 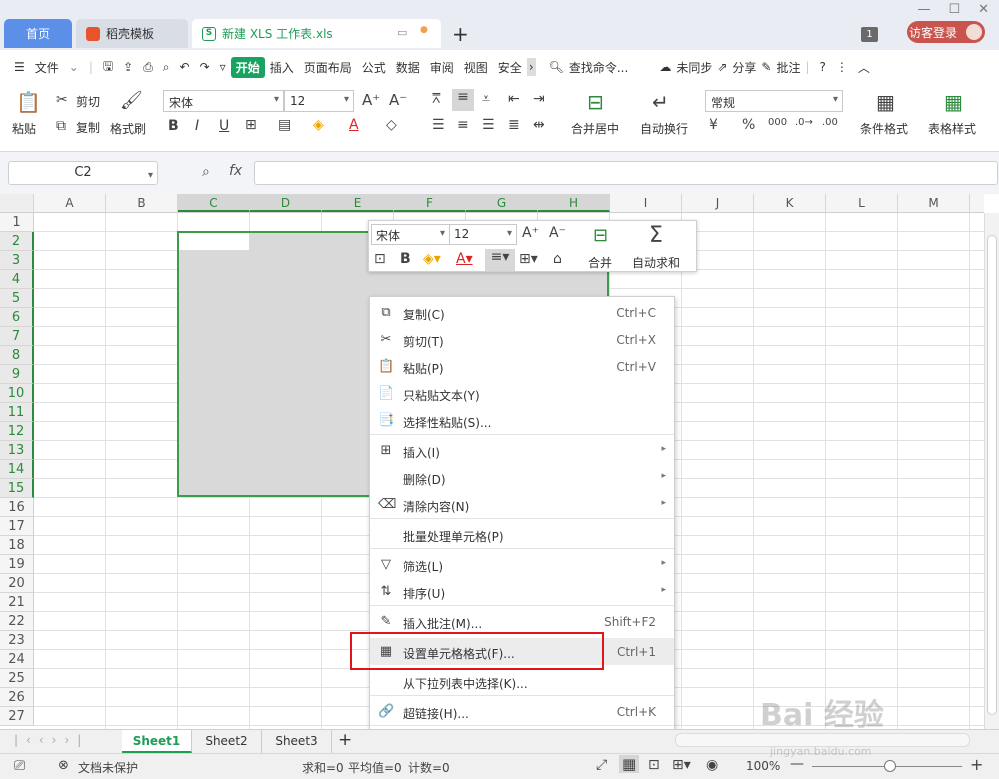 What do you see at coordinates (17, 545) in the screenshot?
I see `row-header-18: 18` at bounding box center [17, 545].